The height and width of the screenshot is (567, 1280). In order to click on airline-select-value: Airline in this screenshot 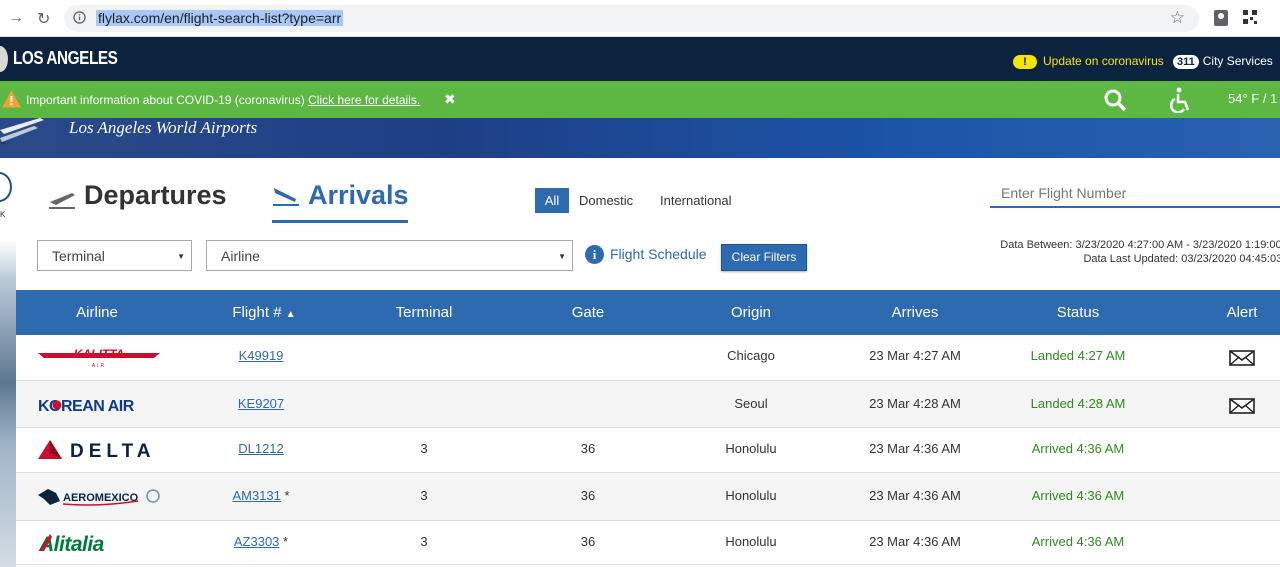, I will do `click(240, 256)`.